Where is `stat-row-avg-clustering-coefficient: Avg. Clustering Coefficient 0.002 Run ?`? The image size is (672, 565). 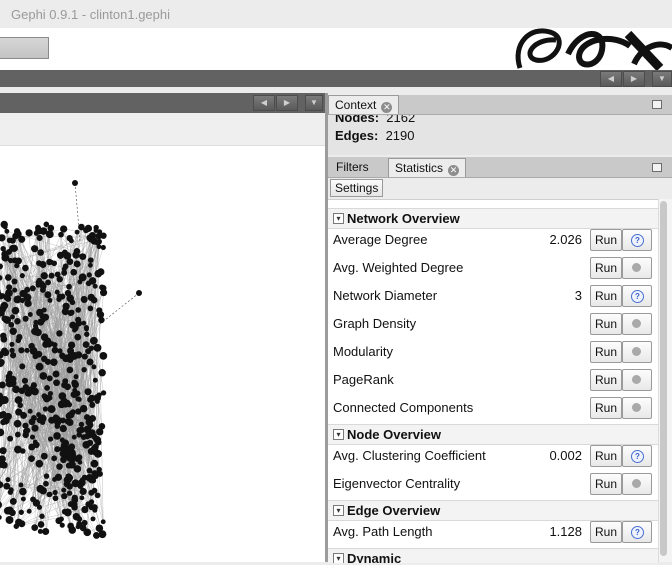 stat-row-avg-clustering-coefficient: Avg. Clustering Coefficient 0.002 Run ? is located at coordinates (493, 456).